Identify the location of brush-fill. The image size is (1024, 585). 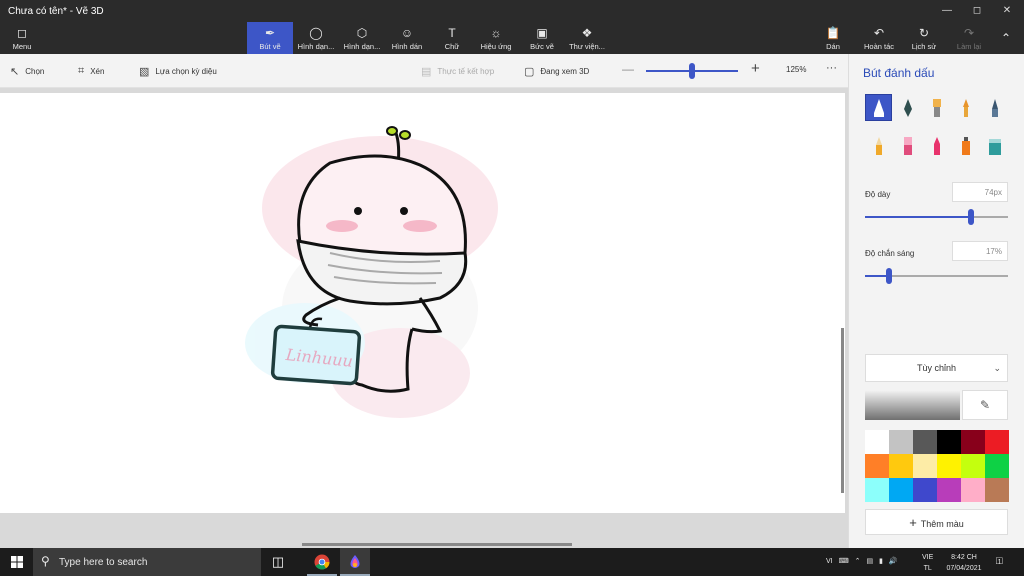
(994, 145).